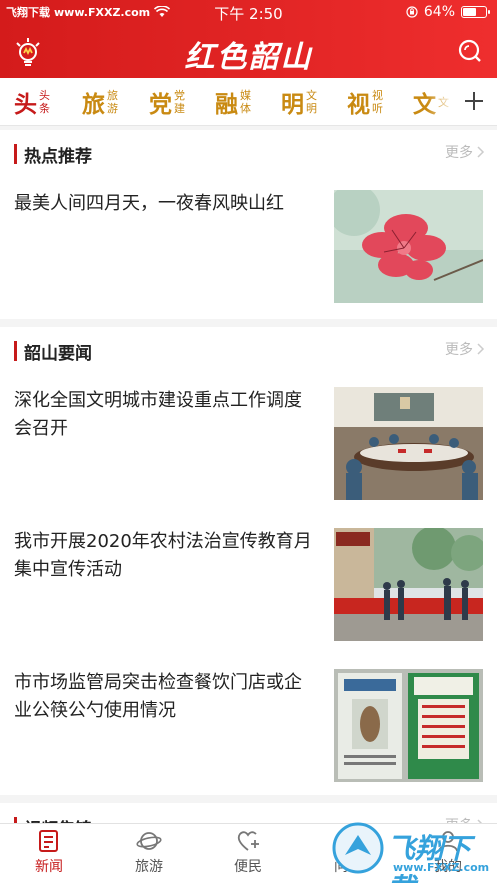 The height and width of the screenshot is (883, 497). Describe the element at coordinates (408, 584) in the screenshot. I see `outdoor-campaign-photo` at that location.